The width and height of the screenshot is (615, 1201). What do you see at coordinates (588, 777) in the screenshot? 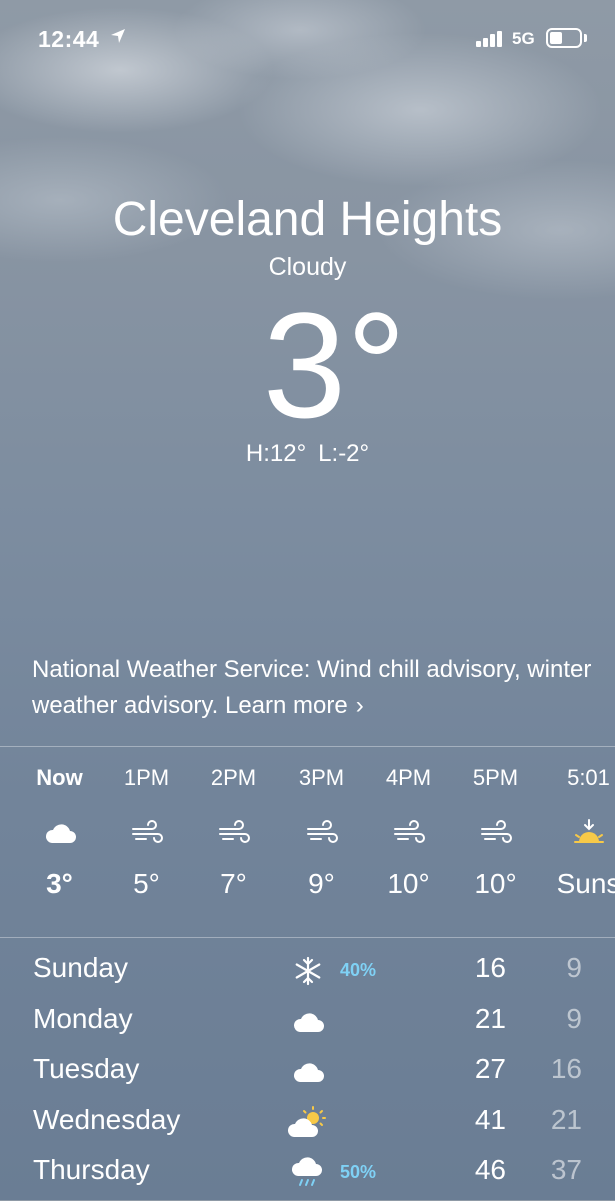
I see `hour-time: 5:01` at bounding box center [588, 777].